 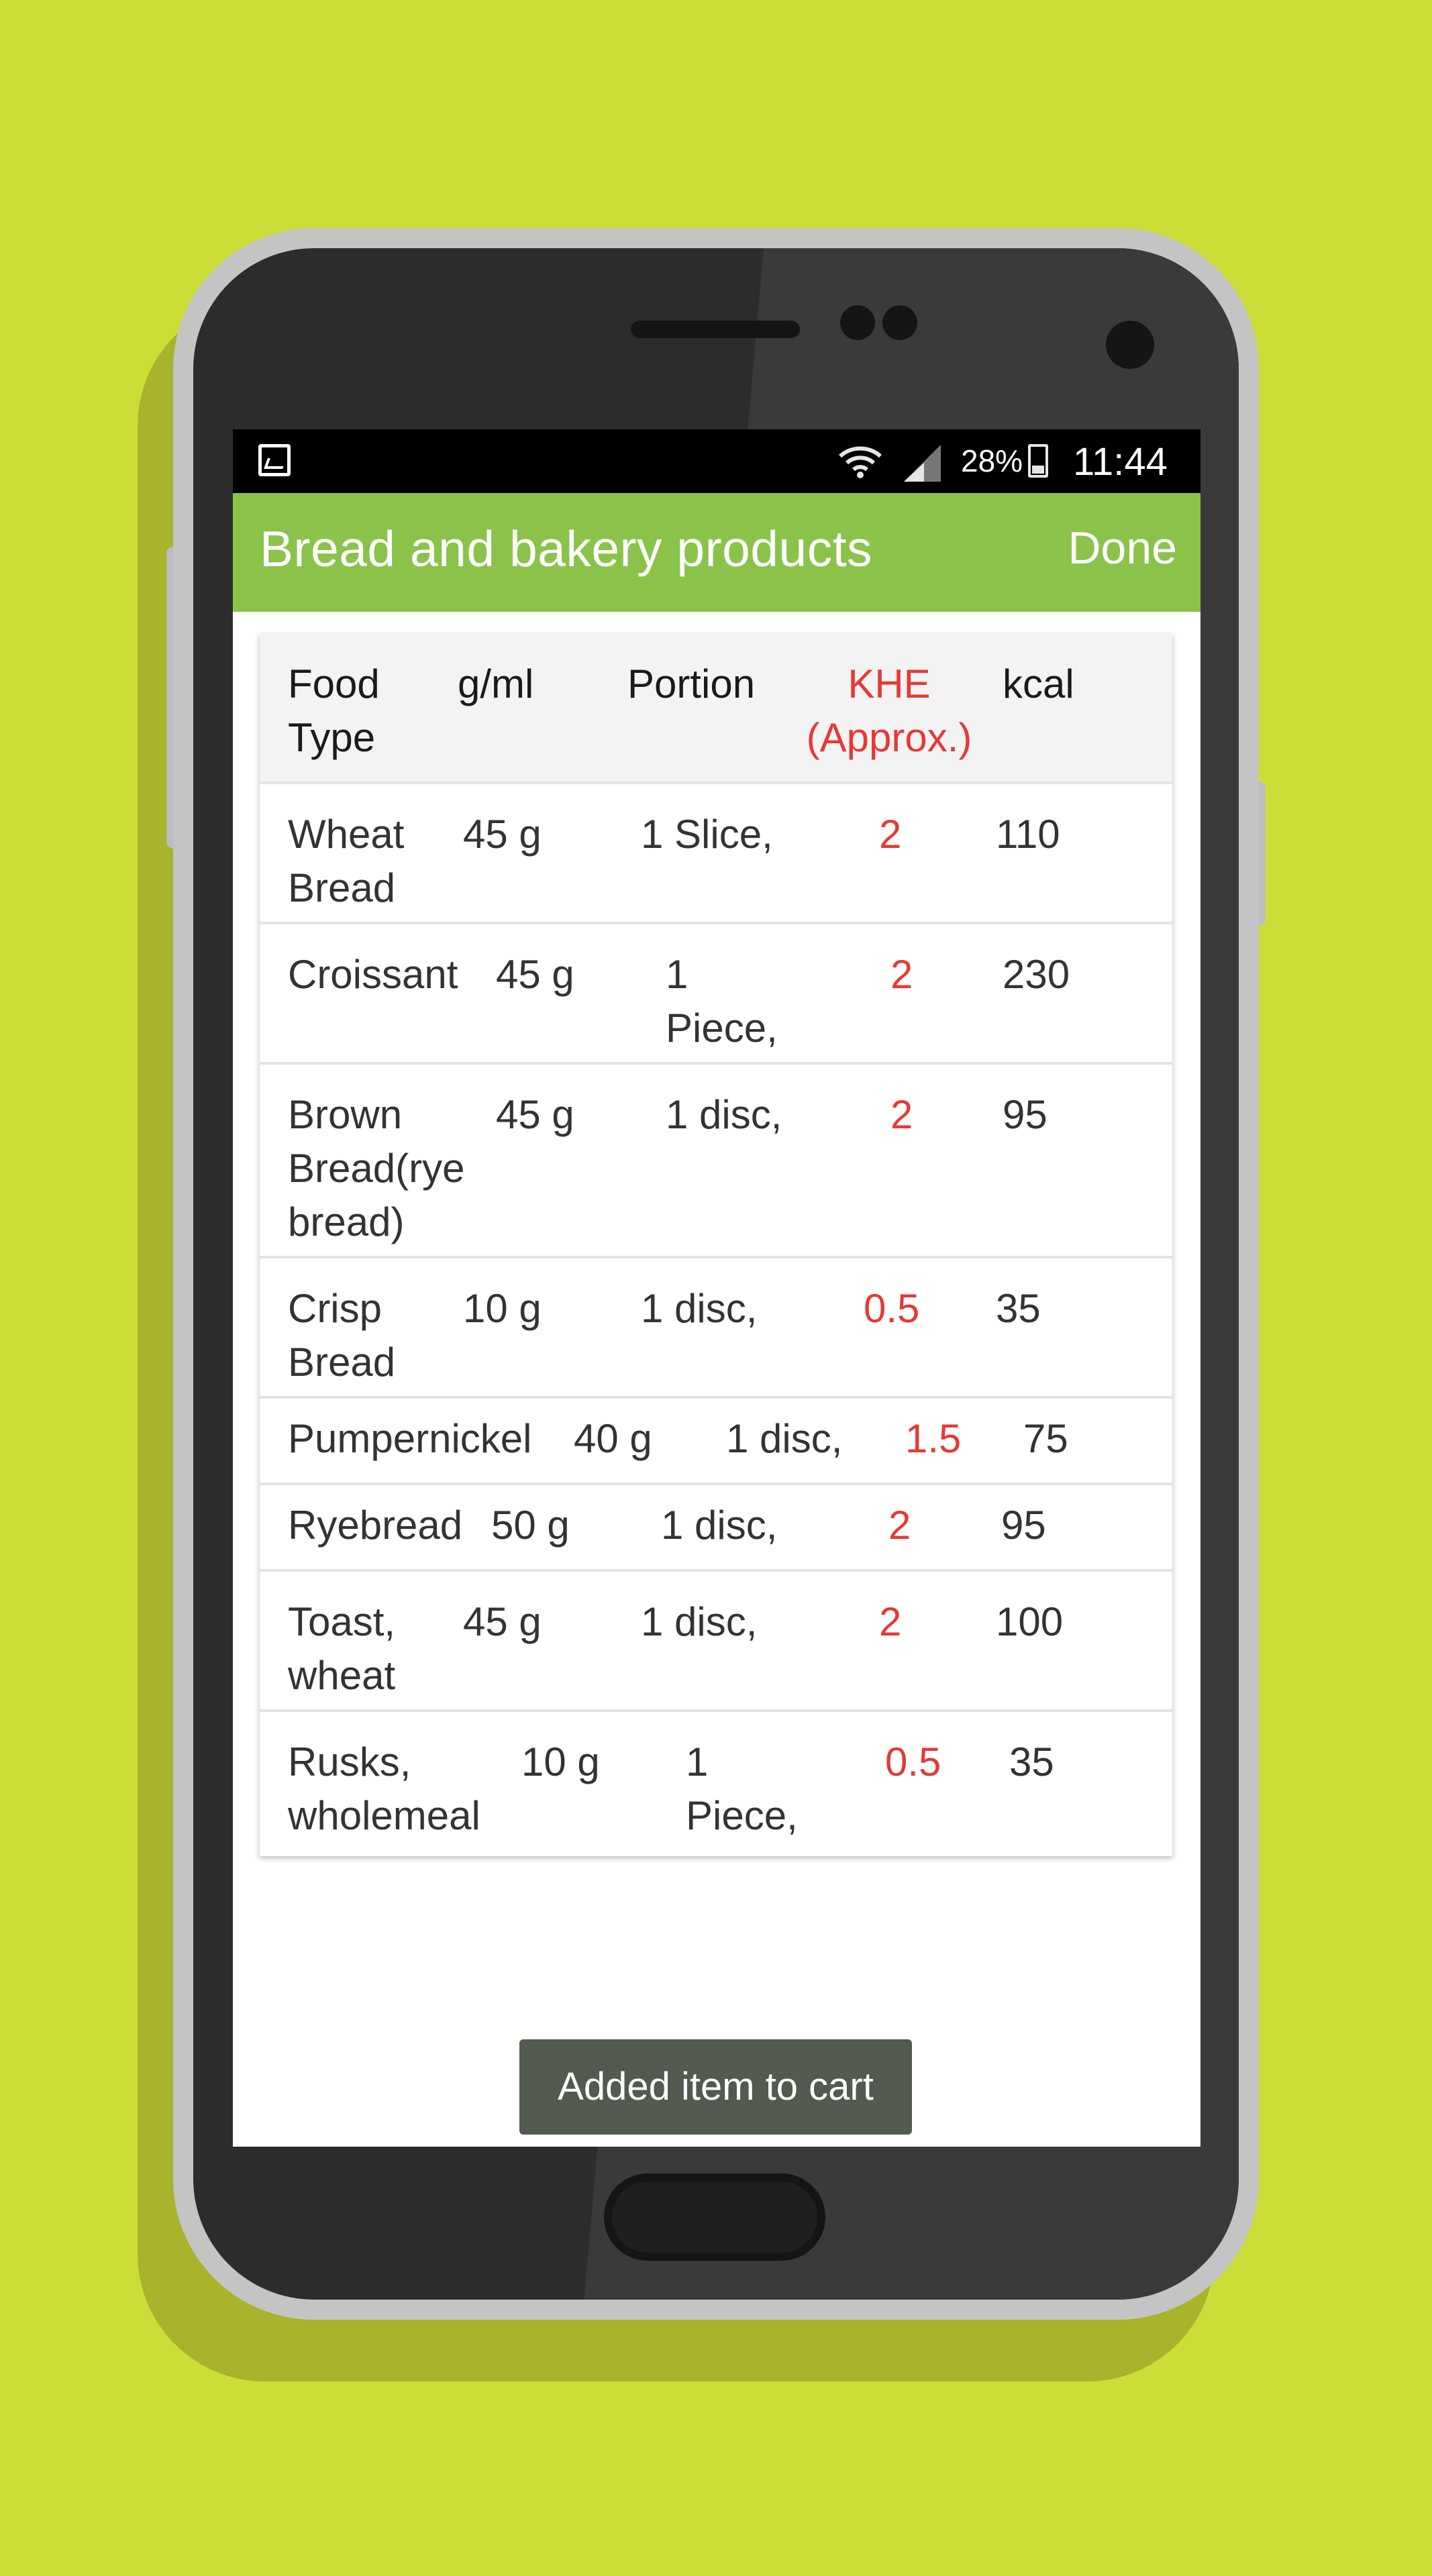 I want to click on food-name-line: Toast,, so click(x=342, y=1621).